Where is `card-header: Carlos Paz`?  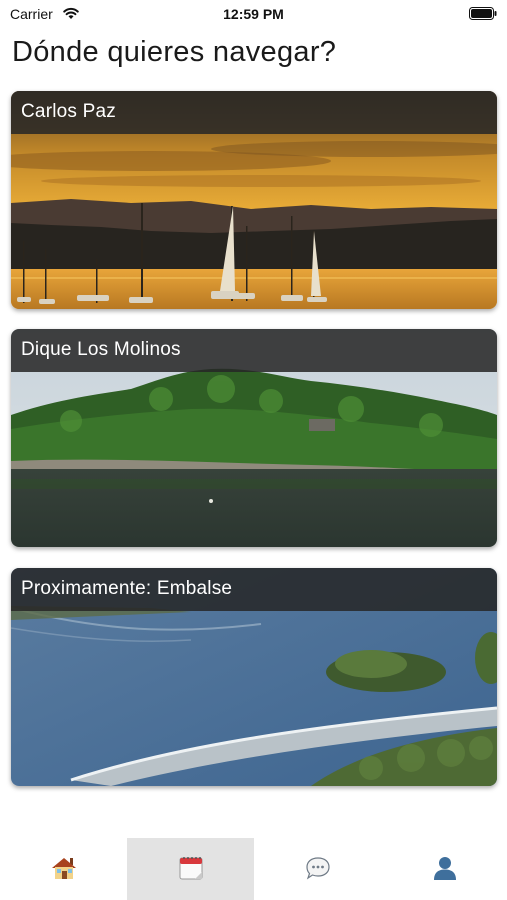
card-header: Carlos Paz is located at coordinates (254, 112).